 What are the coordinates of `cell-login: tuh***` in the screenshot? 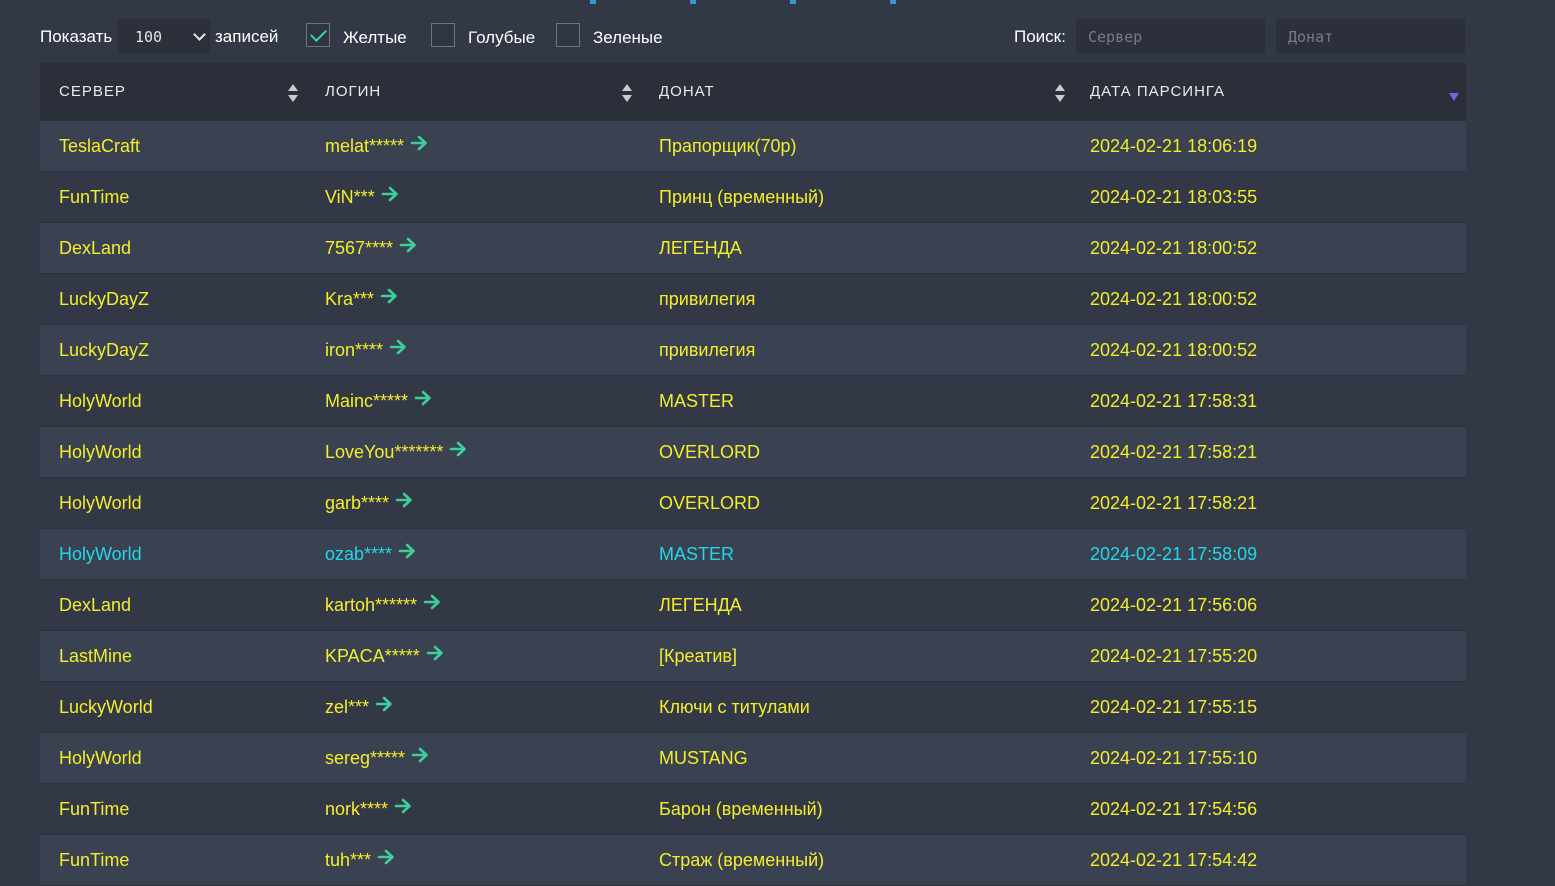 It's located at (360, 860).